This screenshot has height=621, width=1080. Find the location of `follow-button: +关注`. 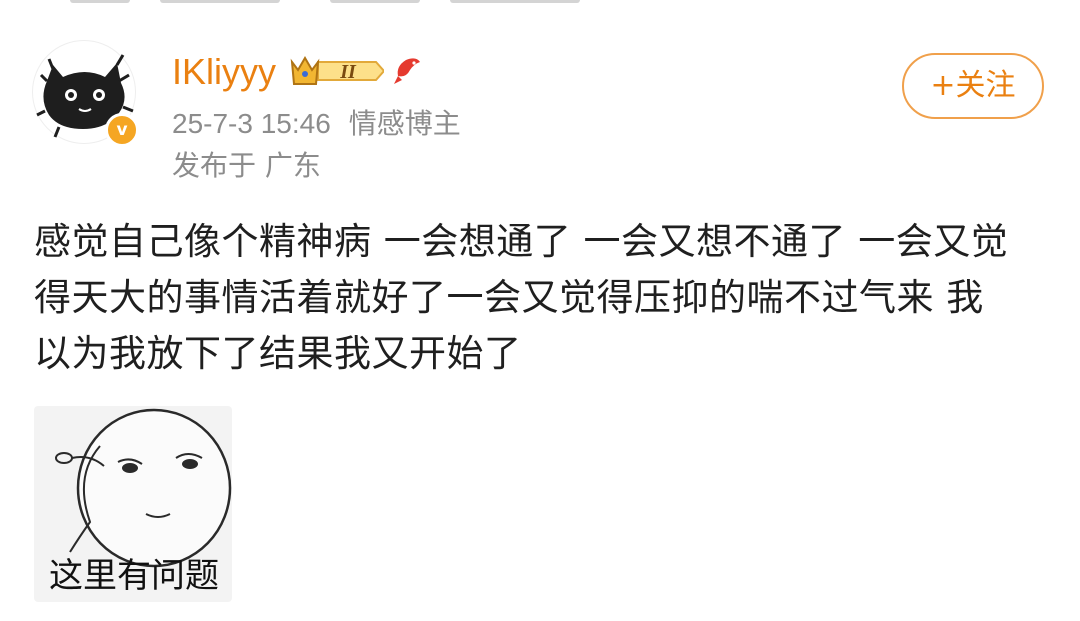

follow-button: +关注 is located at coordinates (973, 86).